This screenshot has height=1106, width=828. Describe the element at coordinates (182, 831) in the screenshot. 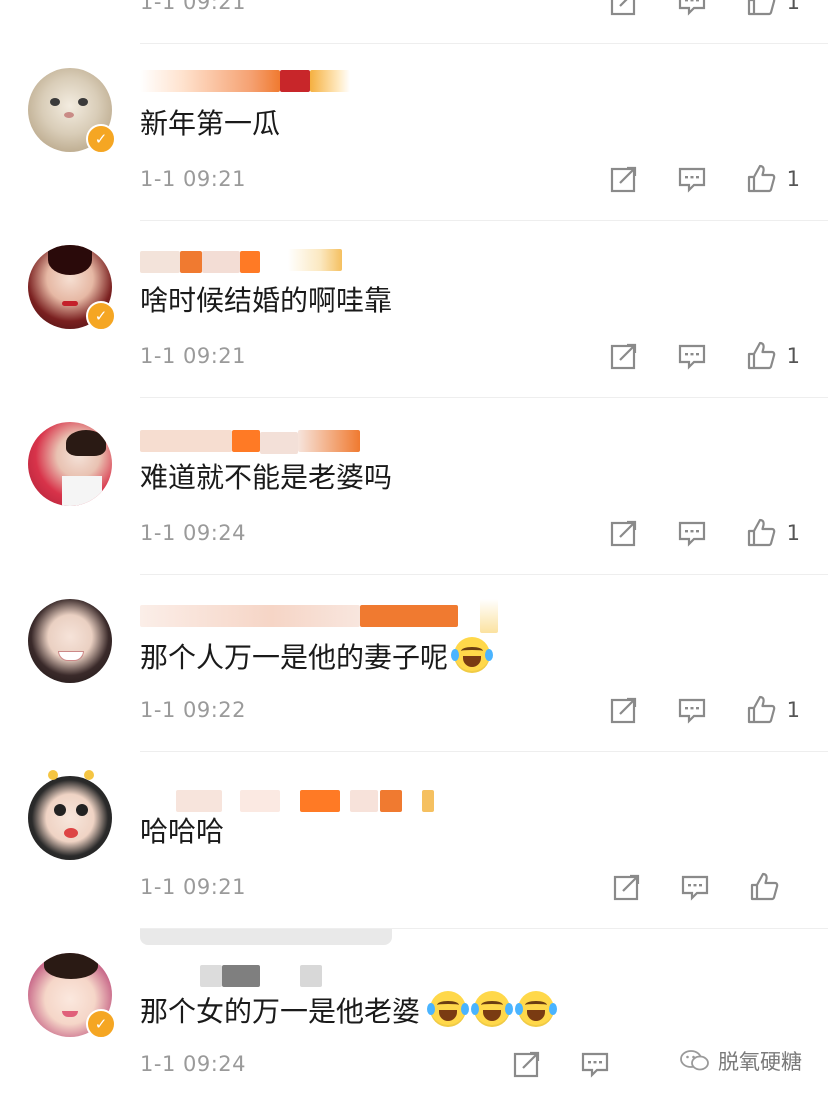

I see `comment-text: 哈哈哈` at that location.